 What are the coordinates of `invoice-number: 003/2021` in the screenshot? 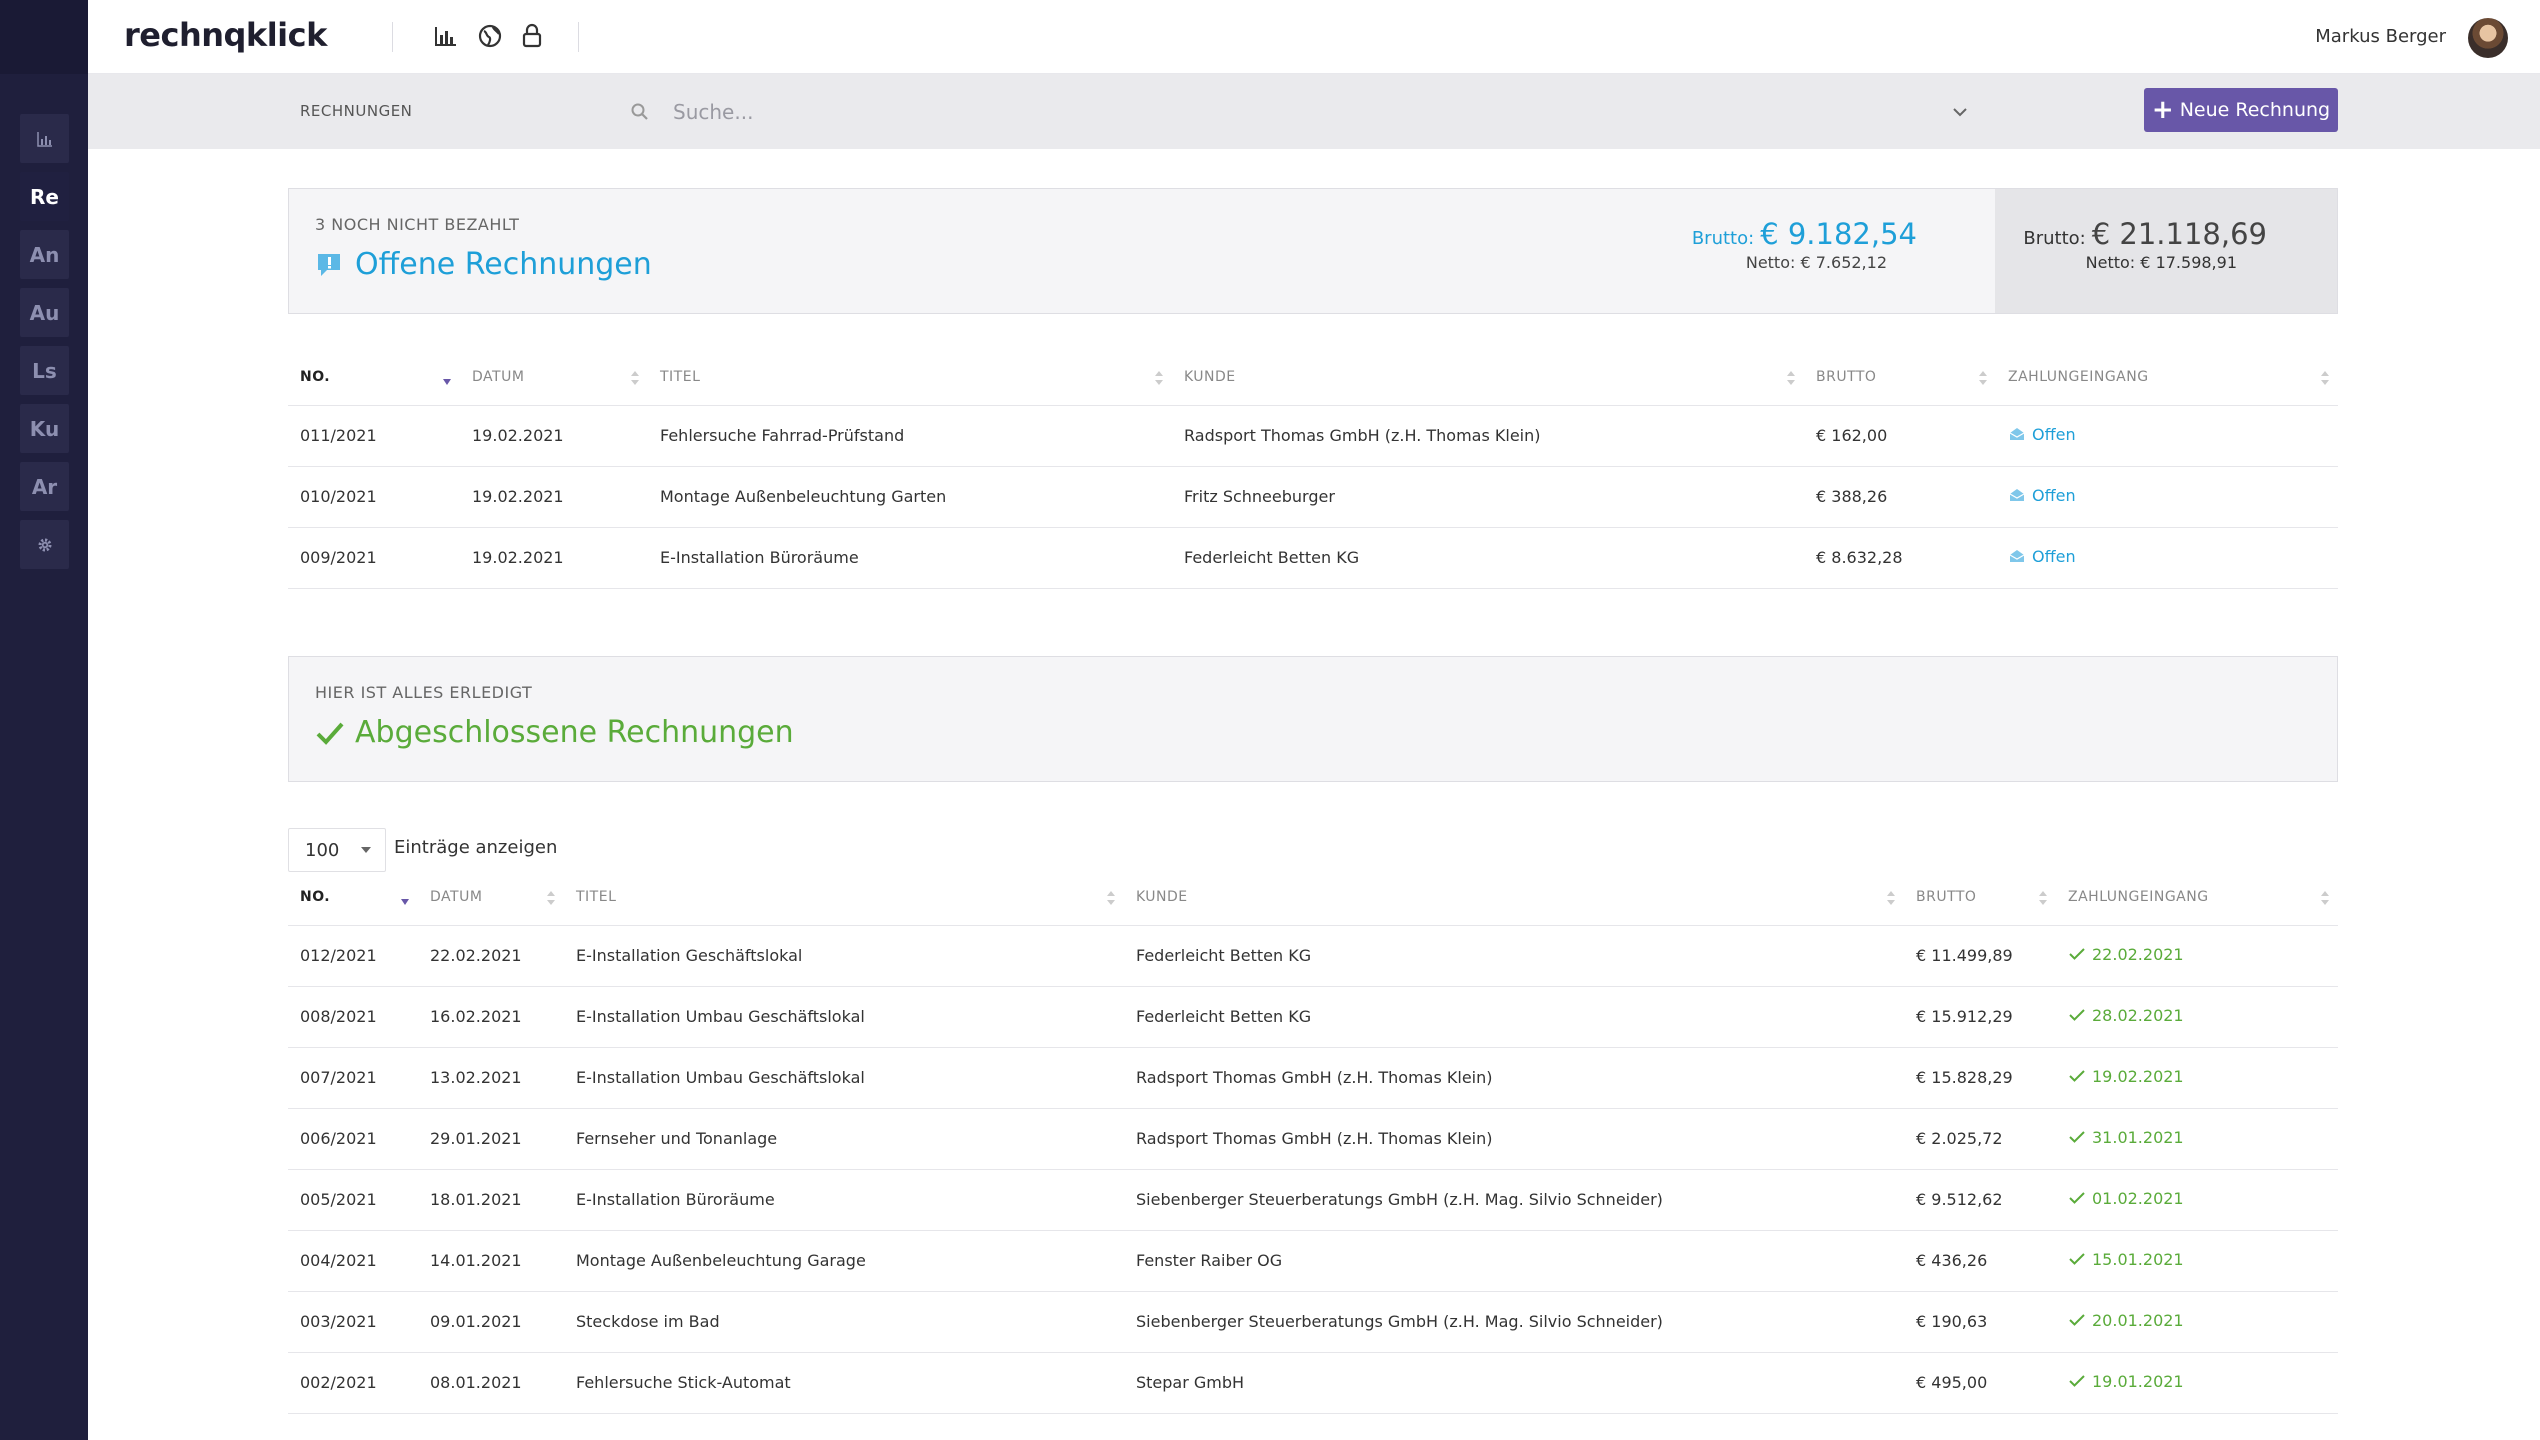 It's located at (353, 1322).